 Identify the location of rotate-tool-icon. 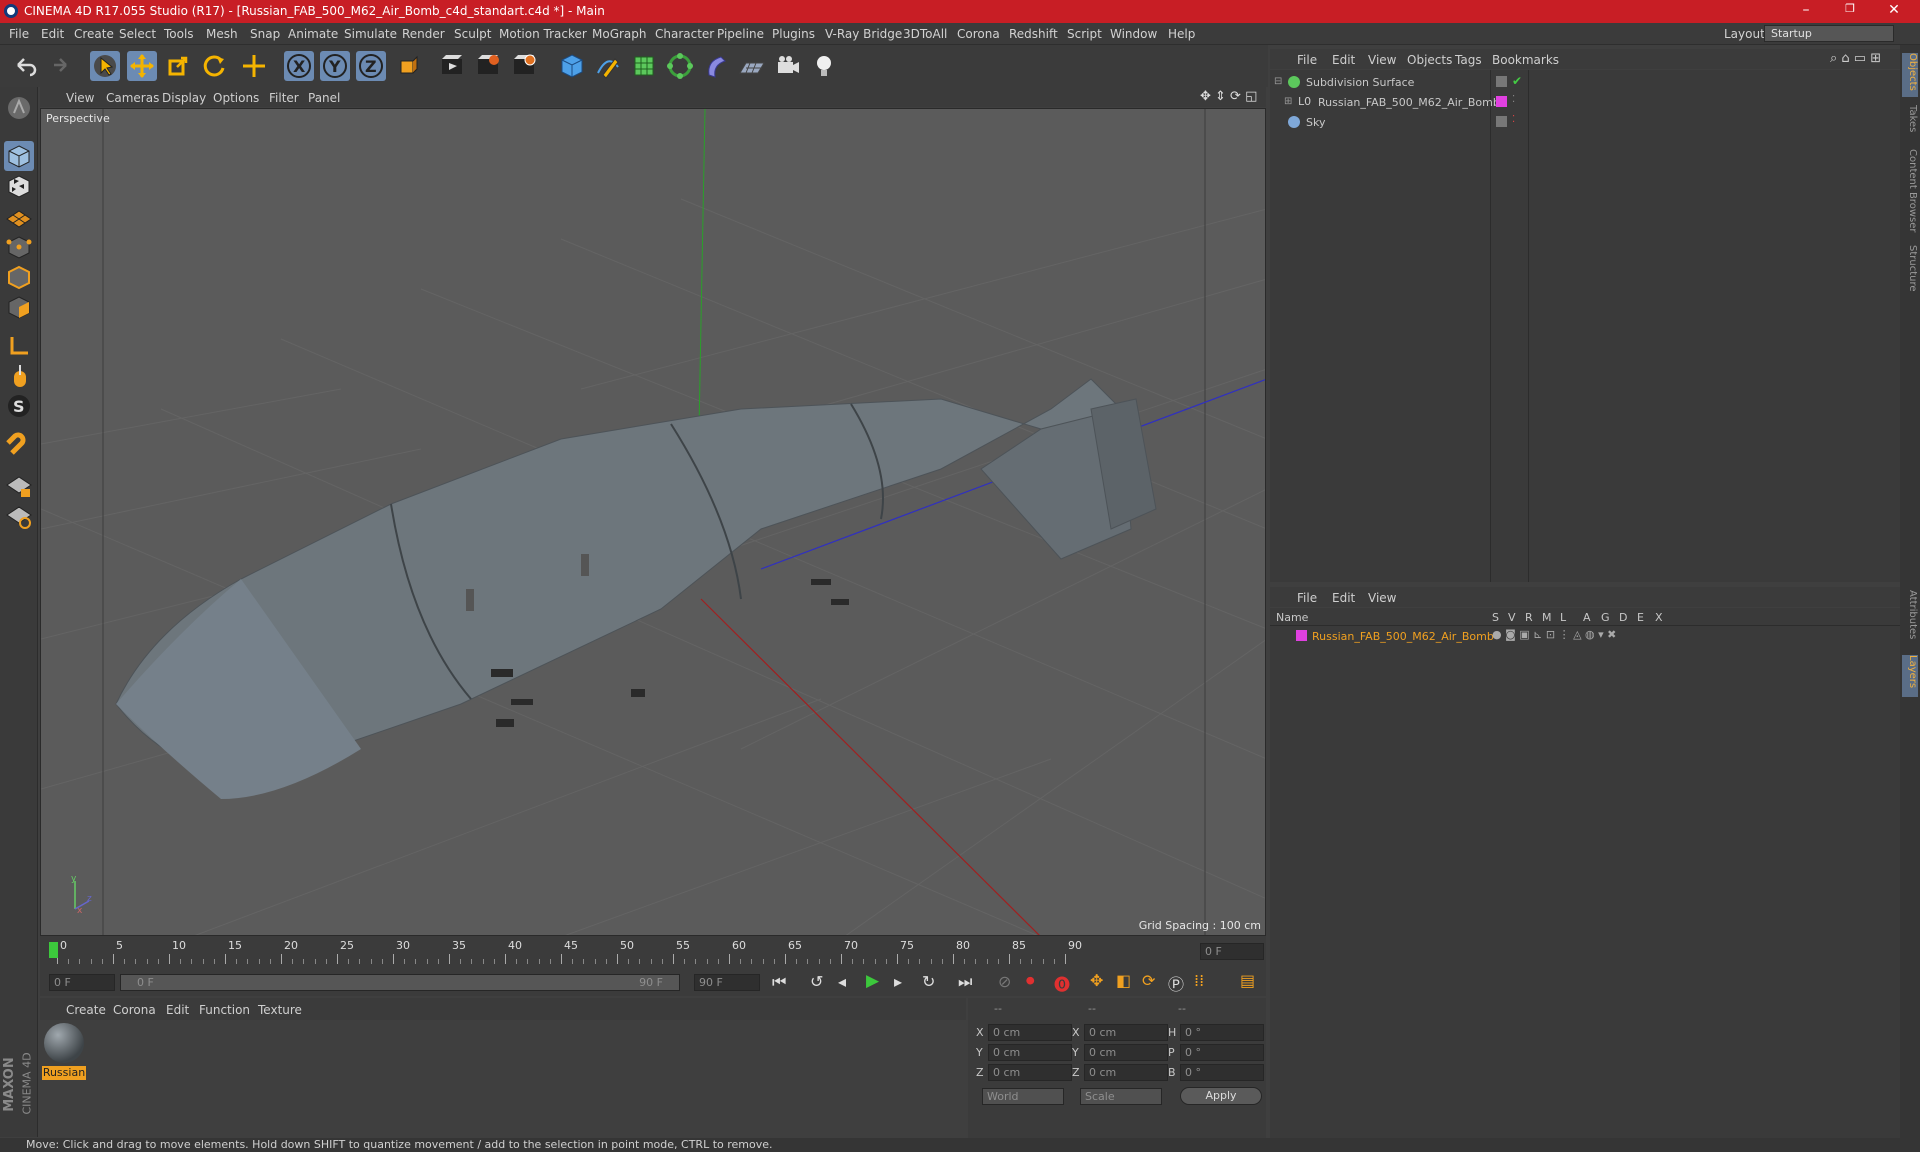
(214, 66).